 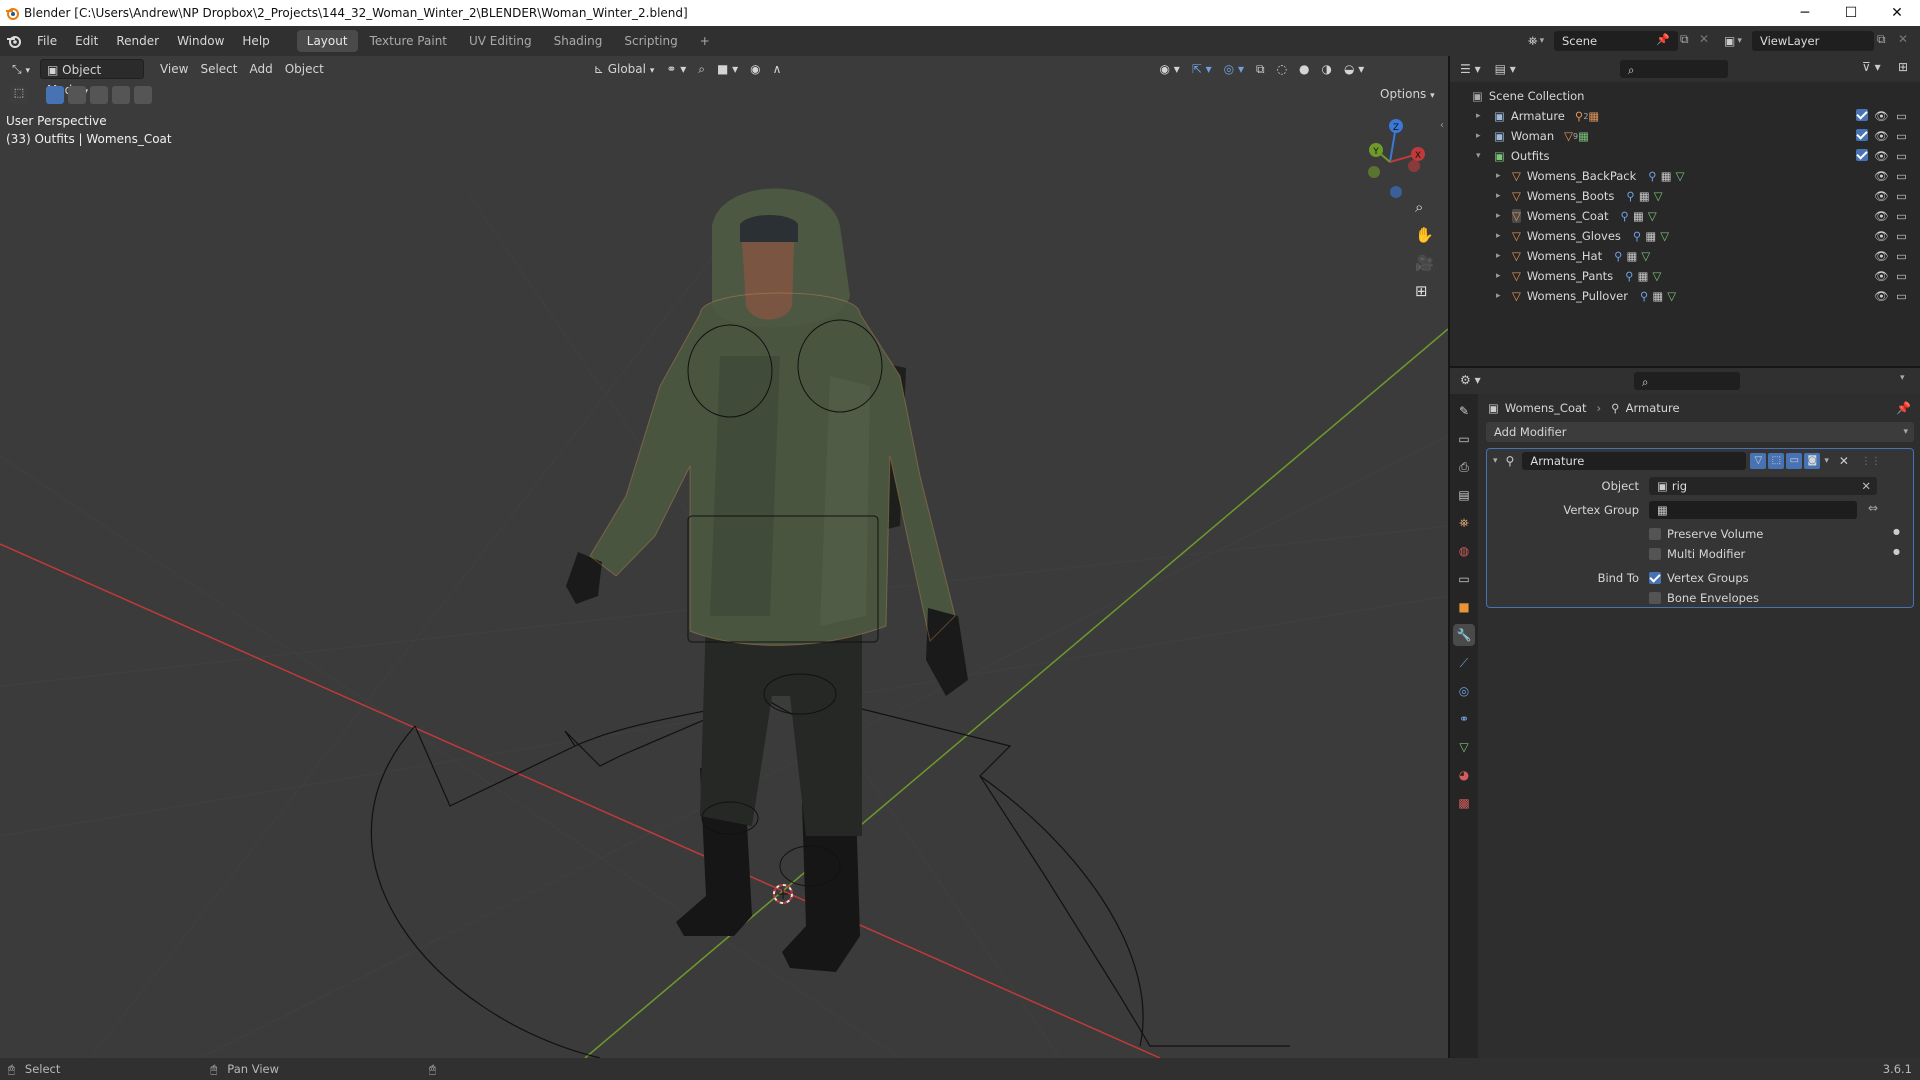 What do you see at coordinates (1424, 291) in the screenshot?
I see `ortho-grid-icon: ⊞` at bounding box center [1424, 291].